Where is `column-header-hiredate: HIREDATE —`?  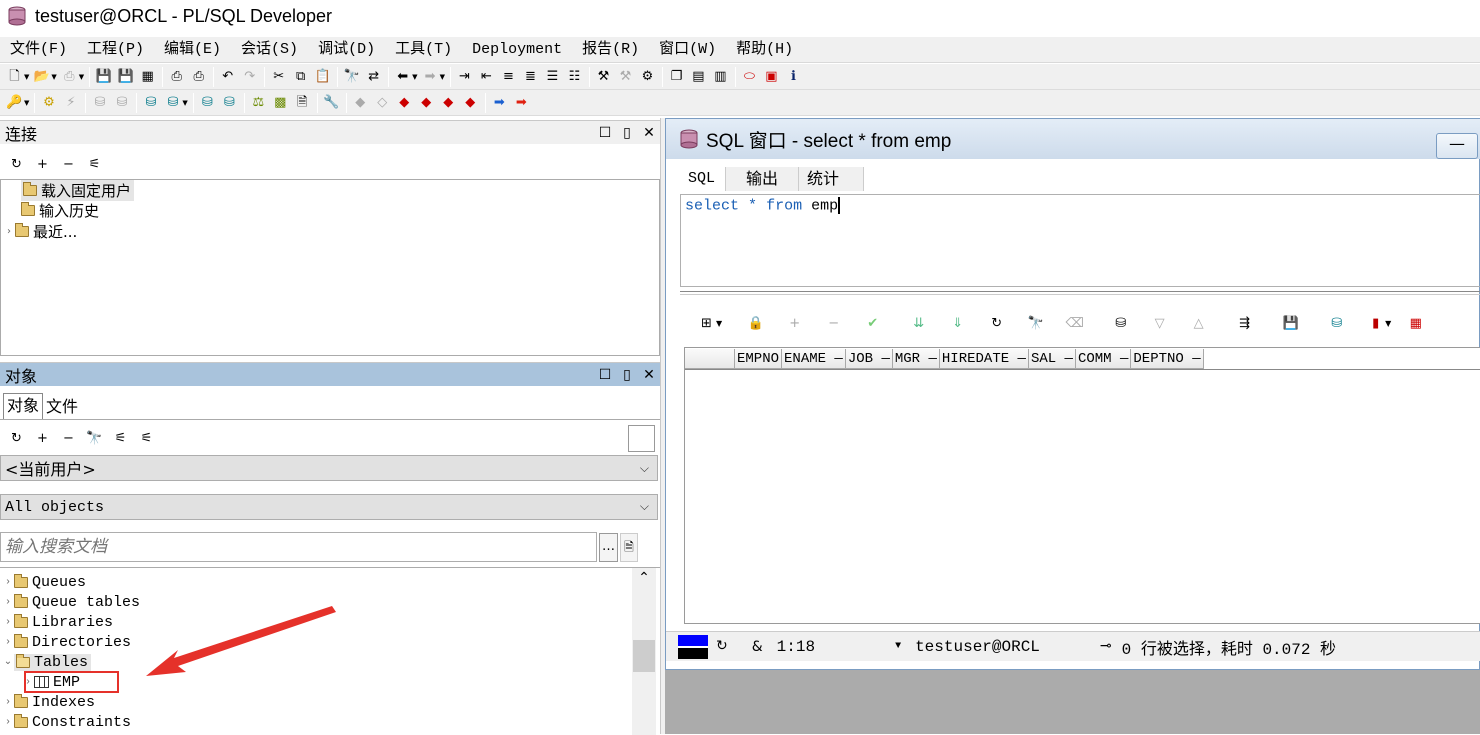
column-header-hiredate: HIREDATE — is located at coordinates (984, 358).